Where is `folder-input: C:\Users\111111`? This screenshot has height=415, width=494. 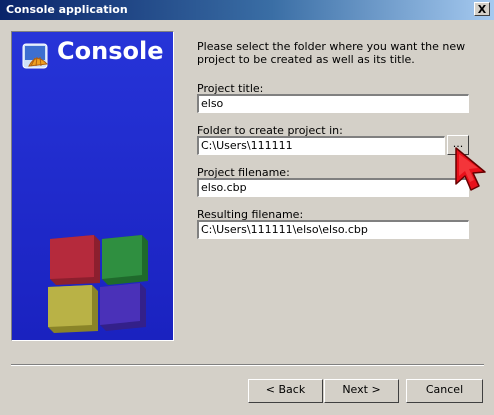
folder-input: C:\Users\111111 is located at coordinates (321, 145).